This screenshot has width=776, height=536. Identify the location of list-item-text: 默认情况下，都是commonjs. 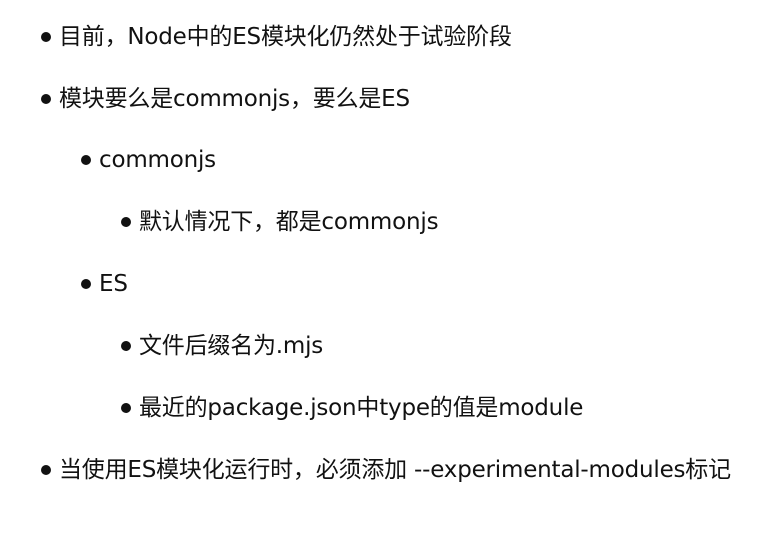
(289, 222).